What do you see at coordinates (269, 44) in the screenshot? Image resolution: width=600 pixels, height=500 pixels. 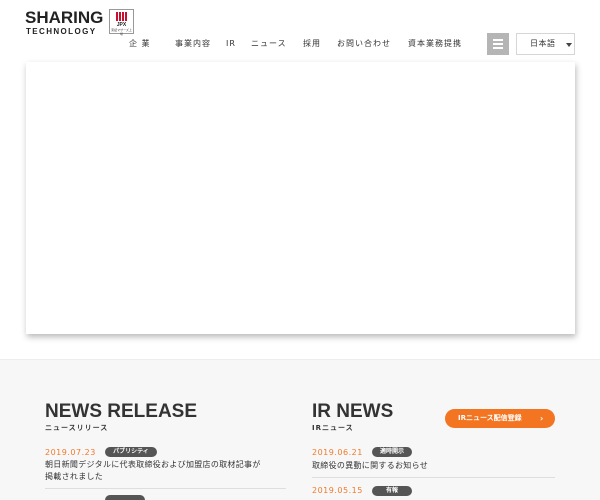 I see `nav-item-news: ニュース` at bounding box center [269, 44].